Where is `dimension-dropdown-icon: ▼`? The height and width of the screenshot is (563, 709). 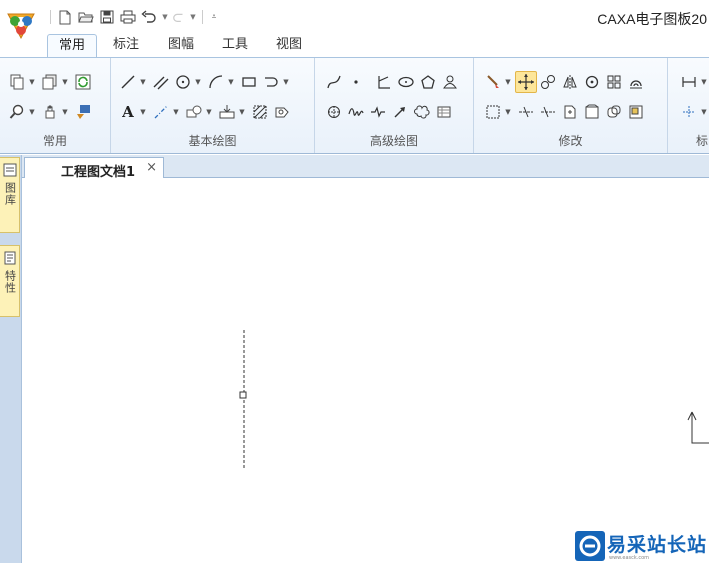
dimension-dropdown-icon: ▼ is located at coordinates (704, 82).